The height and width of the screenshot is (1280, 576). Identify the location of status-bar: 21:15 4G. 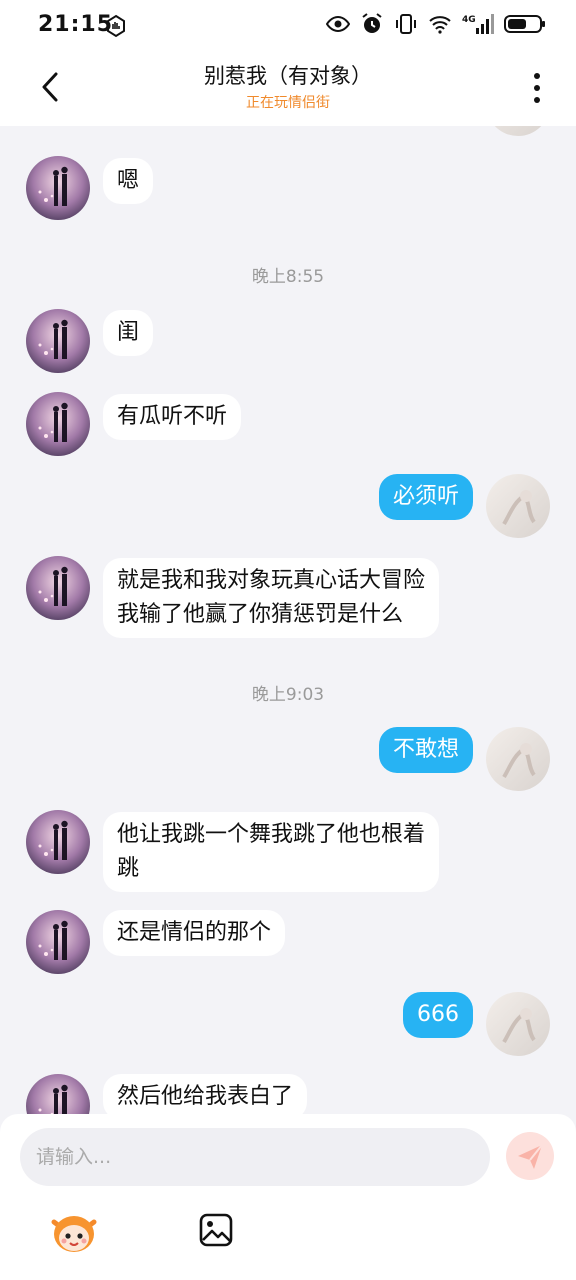
(288, 27).